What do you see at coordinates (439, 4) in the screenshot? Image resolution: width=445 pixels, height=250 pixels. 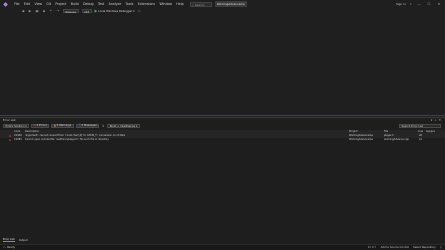 I see `close-button: ✕` at bounding box center [439, 4].